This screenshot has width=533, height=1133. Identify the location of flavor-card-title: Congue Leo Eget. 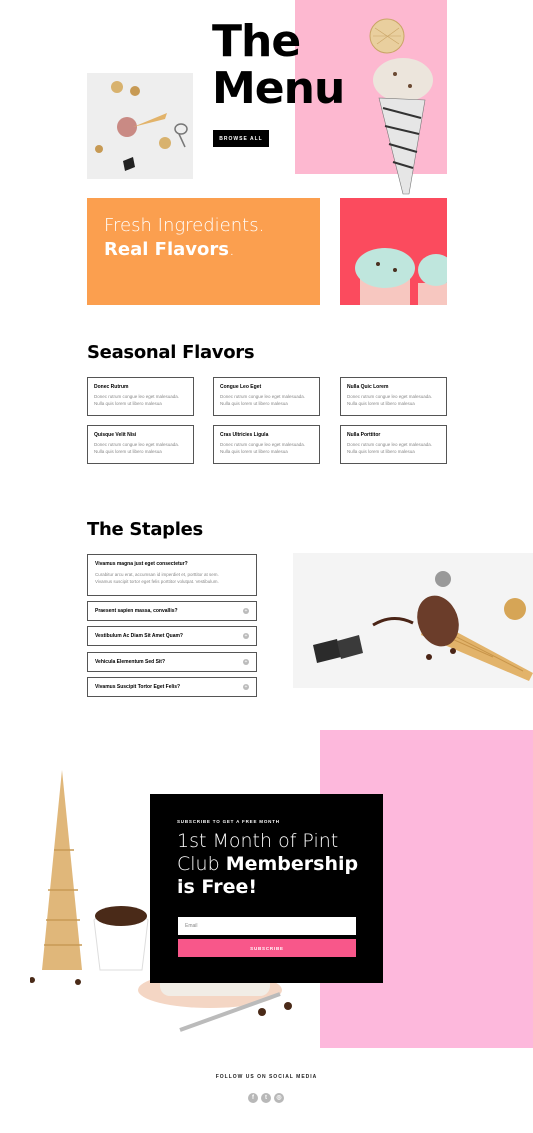
(241, 387).